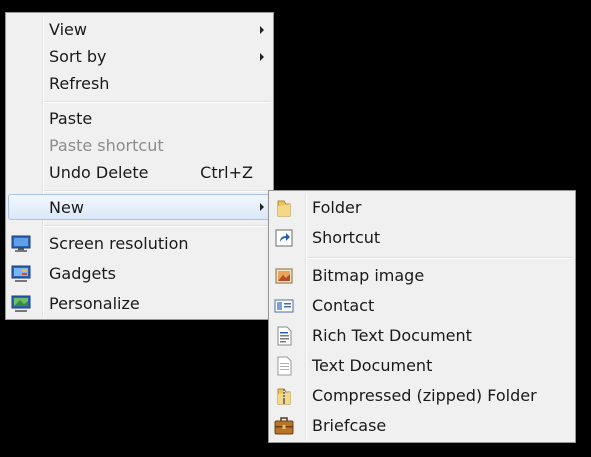 The image size is (591, 457). What do you see at coordinates (284, 366) in the screenshot?
I see `text-document-icon` at bounding box center [284, 366].